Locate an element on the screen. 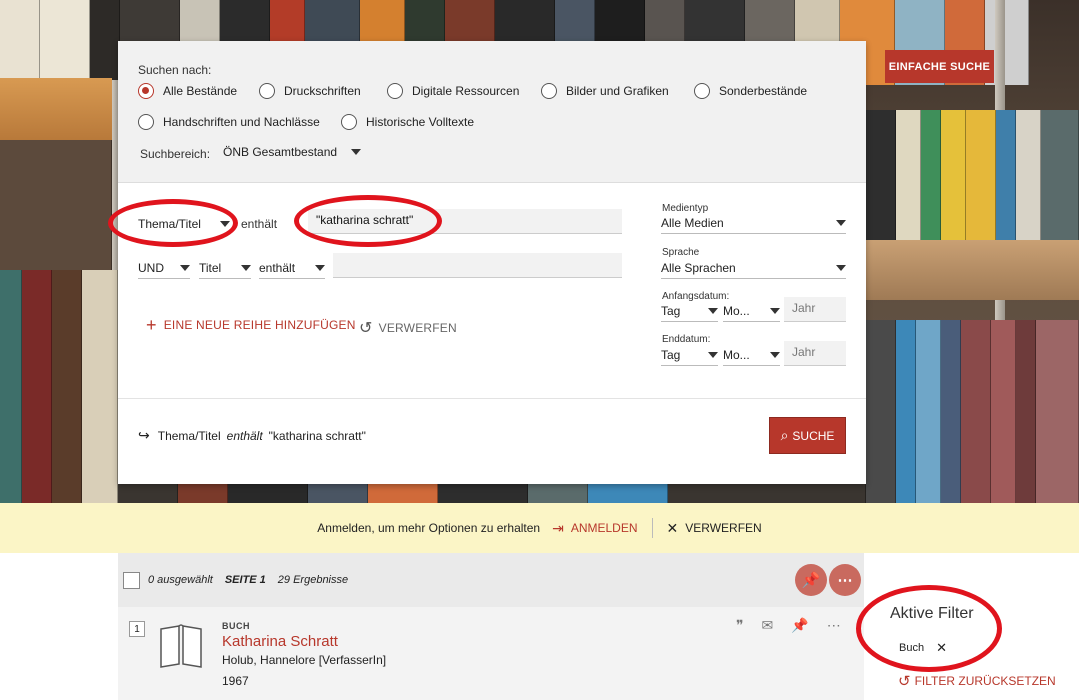 The height and width of the screenshot is (700, 1079). radio-sonderbestaende: Sonderbestände is located at coordinates (750, 91).